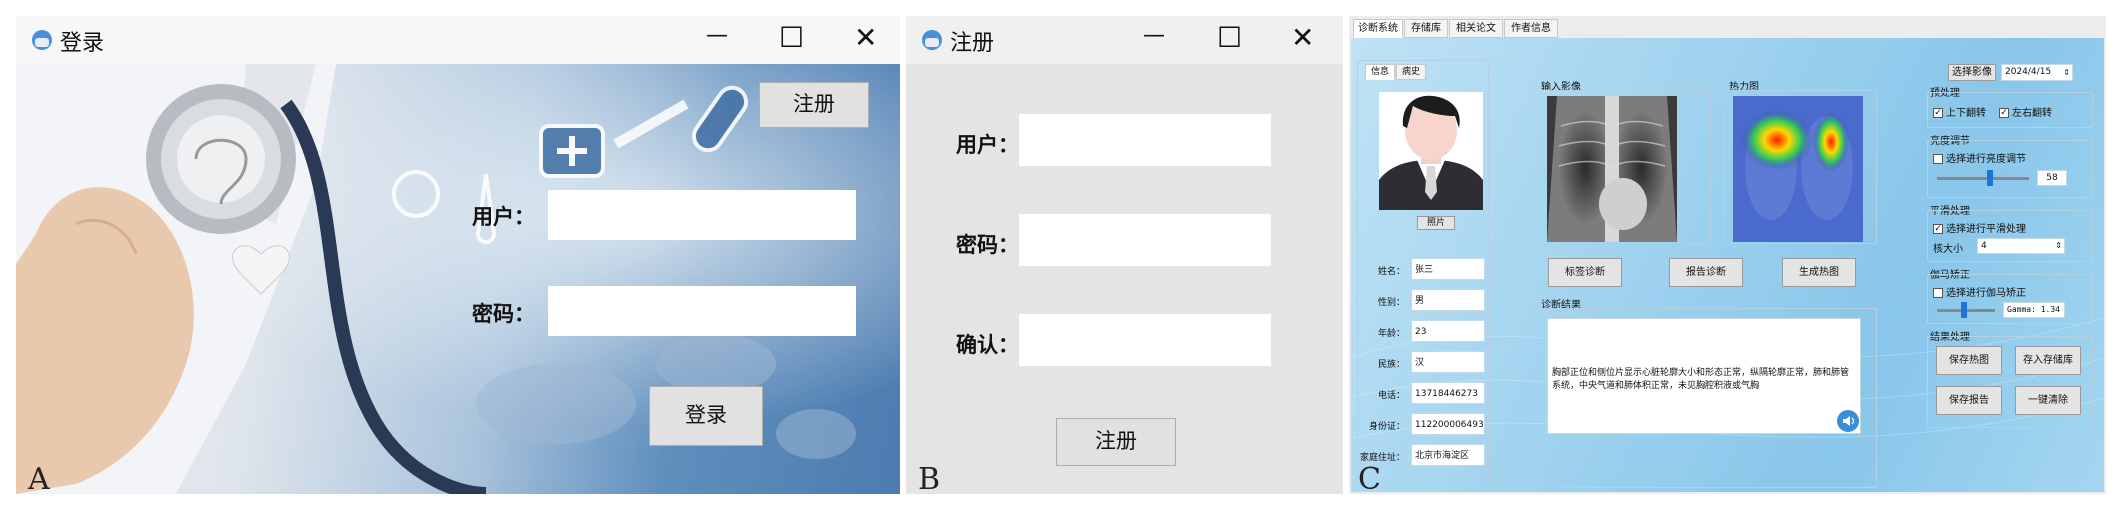 The height and width of the screenshot is (508, 2119). I want to click on kernel-size-spinbox: 4 ⇕, so click(2021, 246).